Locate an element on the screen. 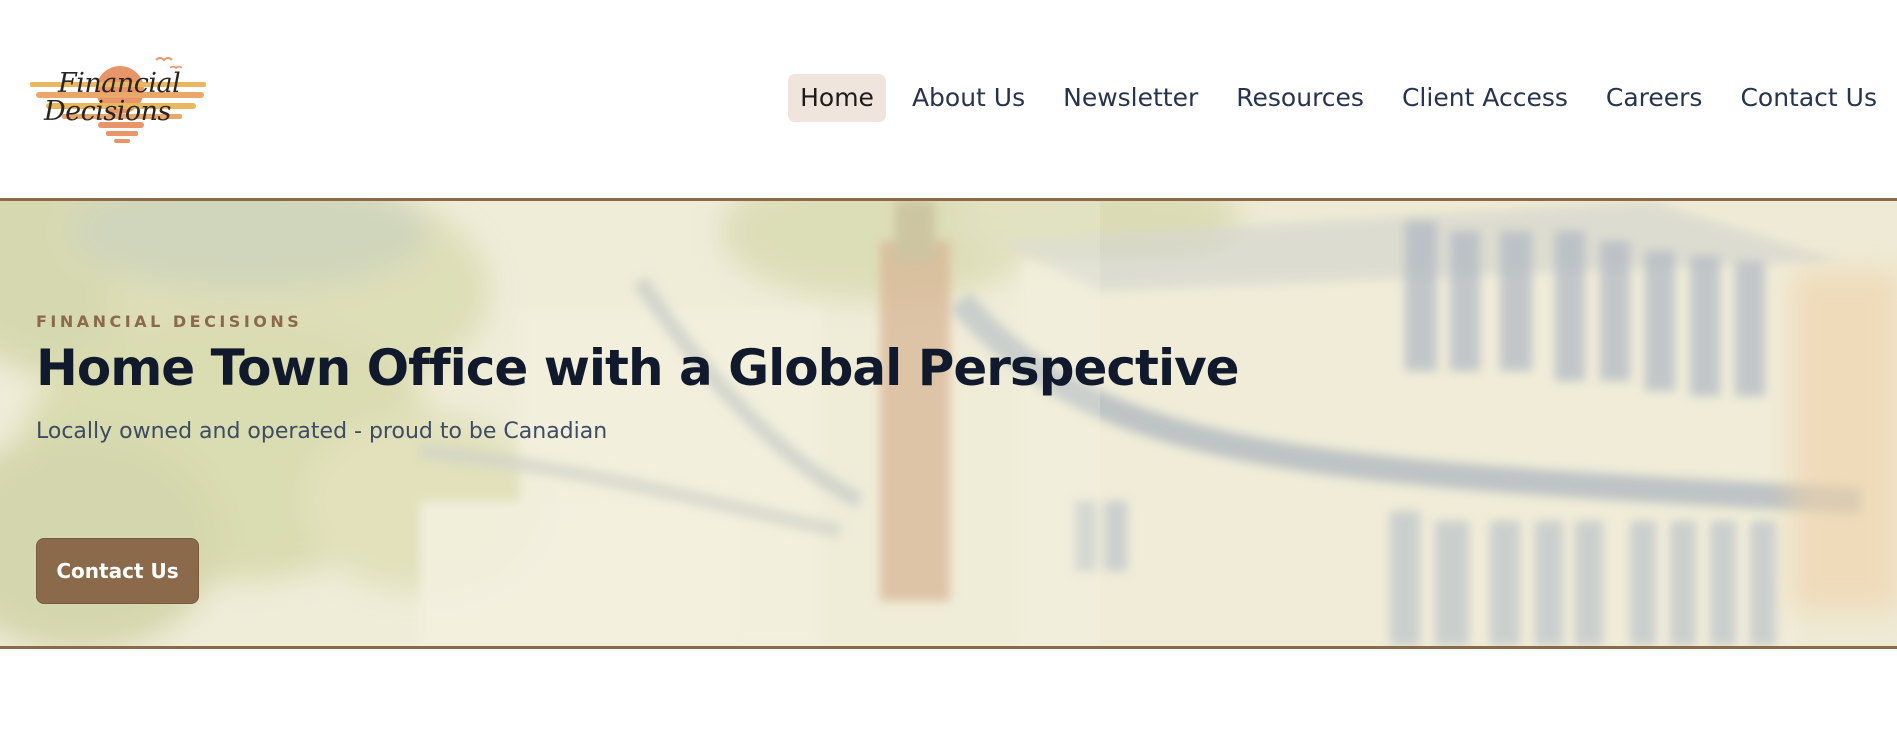 The height and width of the screenshot is (732, 1897). logo-line-2: Decisions is located at coordinates (107, 111).